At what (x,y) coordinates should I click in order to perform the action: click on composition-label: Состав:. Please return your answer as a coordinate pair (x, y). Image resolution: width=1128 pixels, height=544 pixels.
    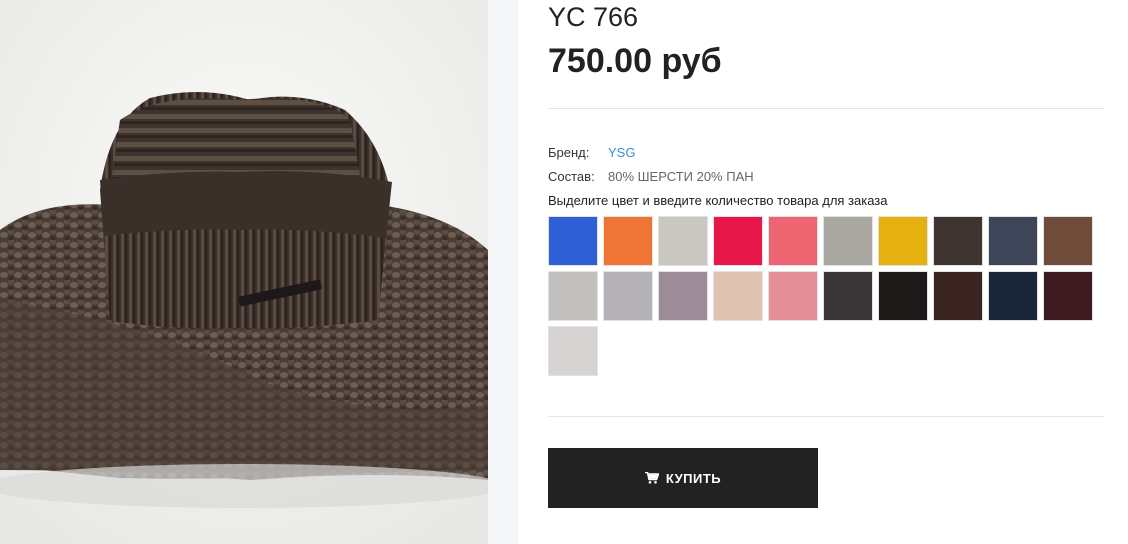
    Looking at the image, I should click on (571, 176).